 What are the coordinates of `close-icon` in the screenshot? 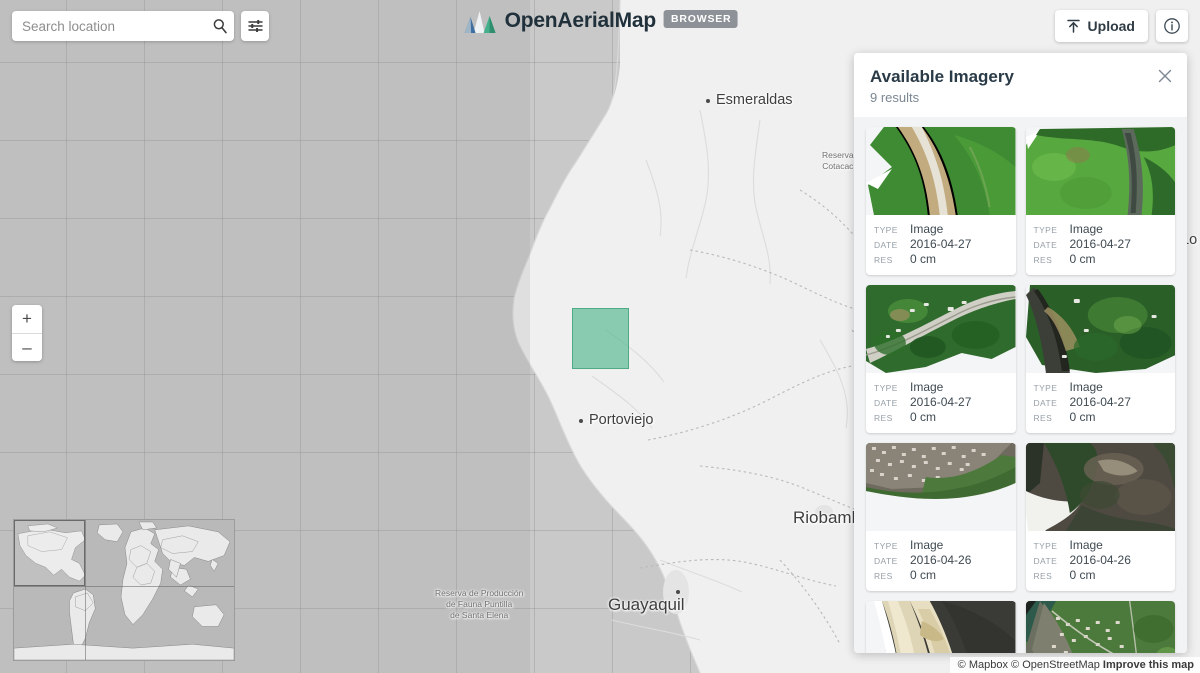 It's located at (1165, 76).